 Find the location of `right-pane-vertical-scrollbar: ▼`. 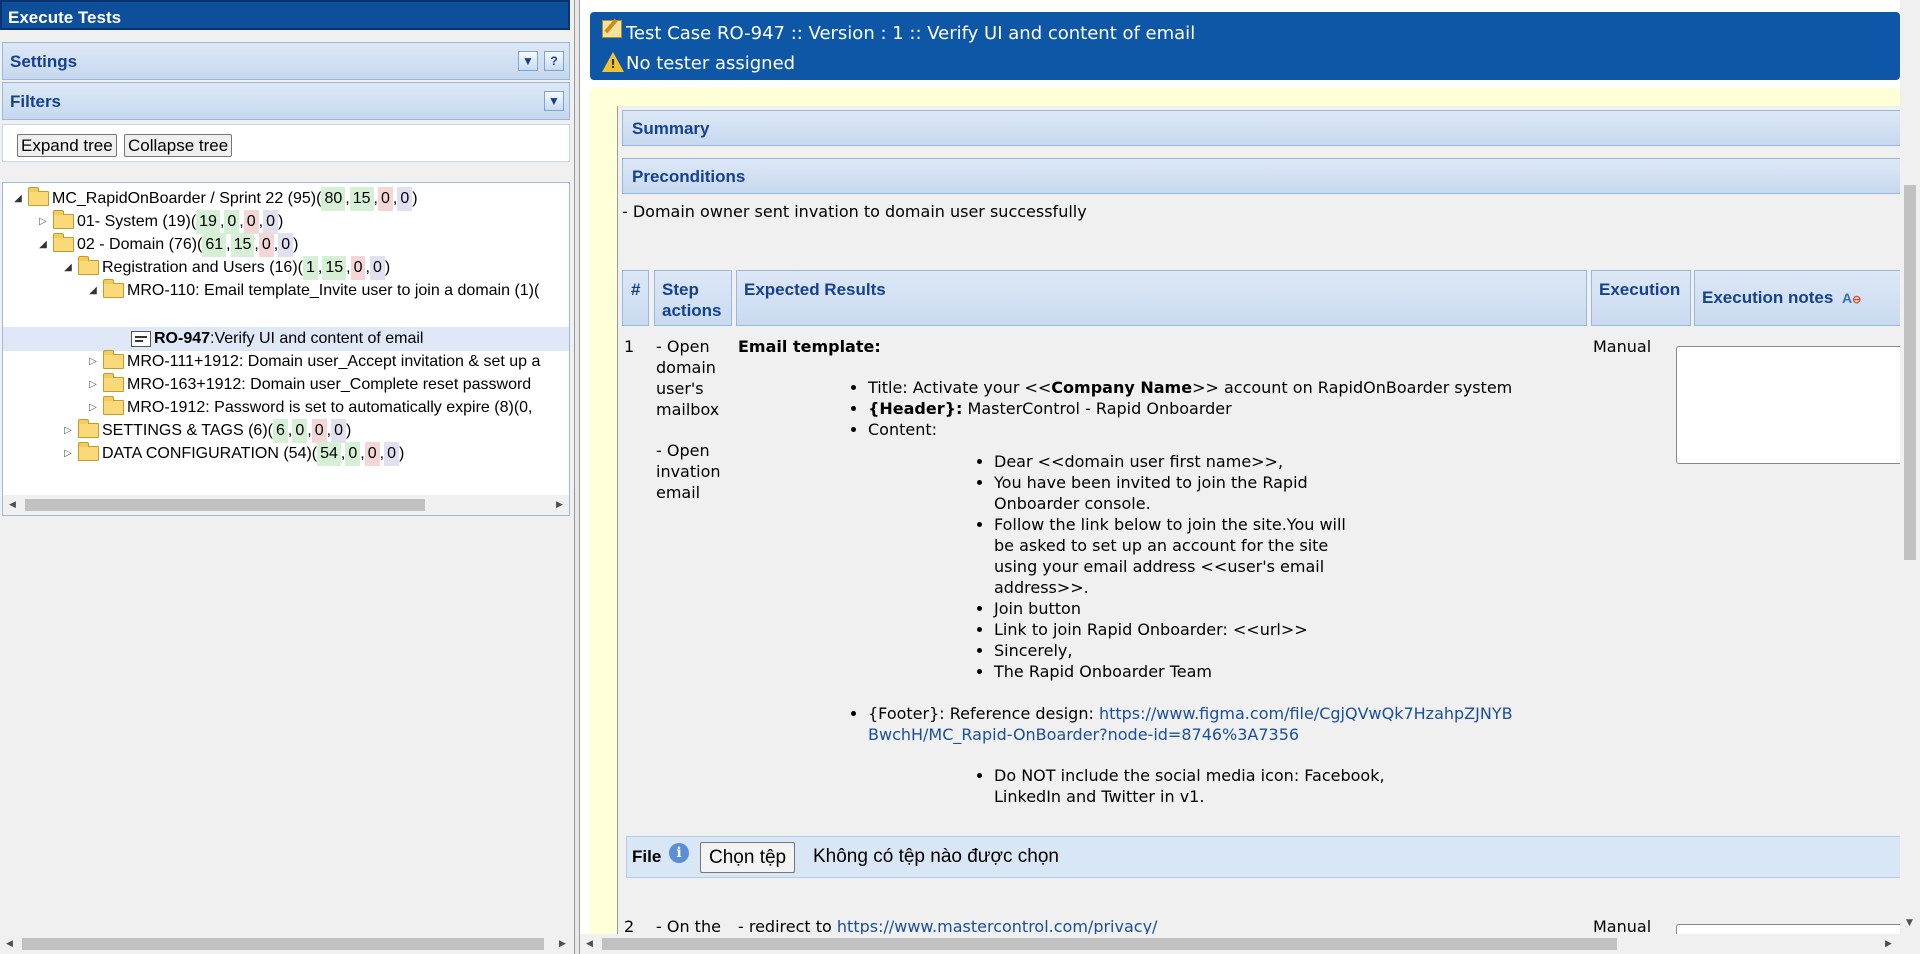

right-pane-vertical-scrollbar: ▼ is located at coordinates (1910, 477).